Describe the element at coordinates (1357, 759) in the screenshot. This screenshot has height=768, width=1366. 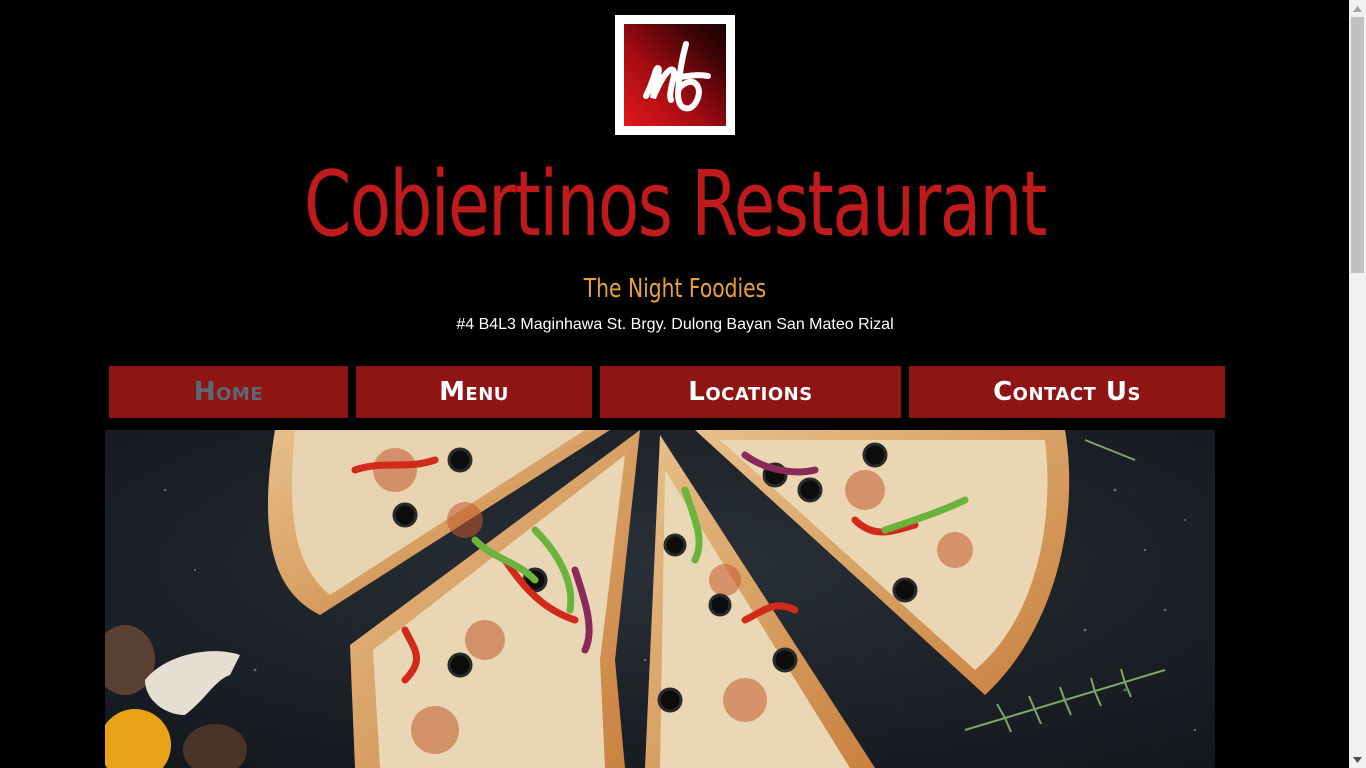
I see `scroll-down-icon` at that location.